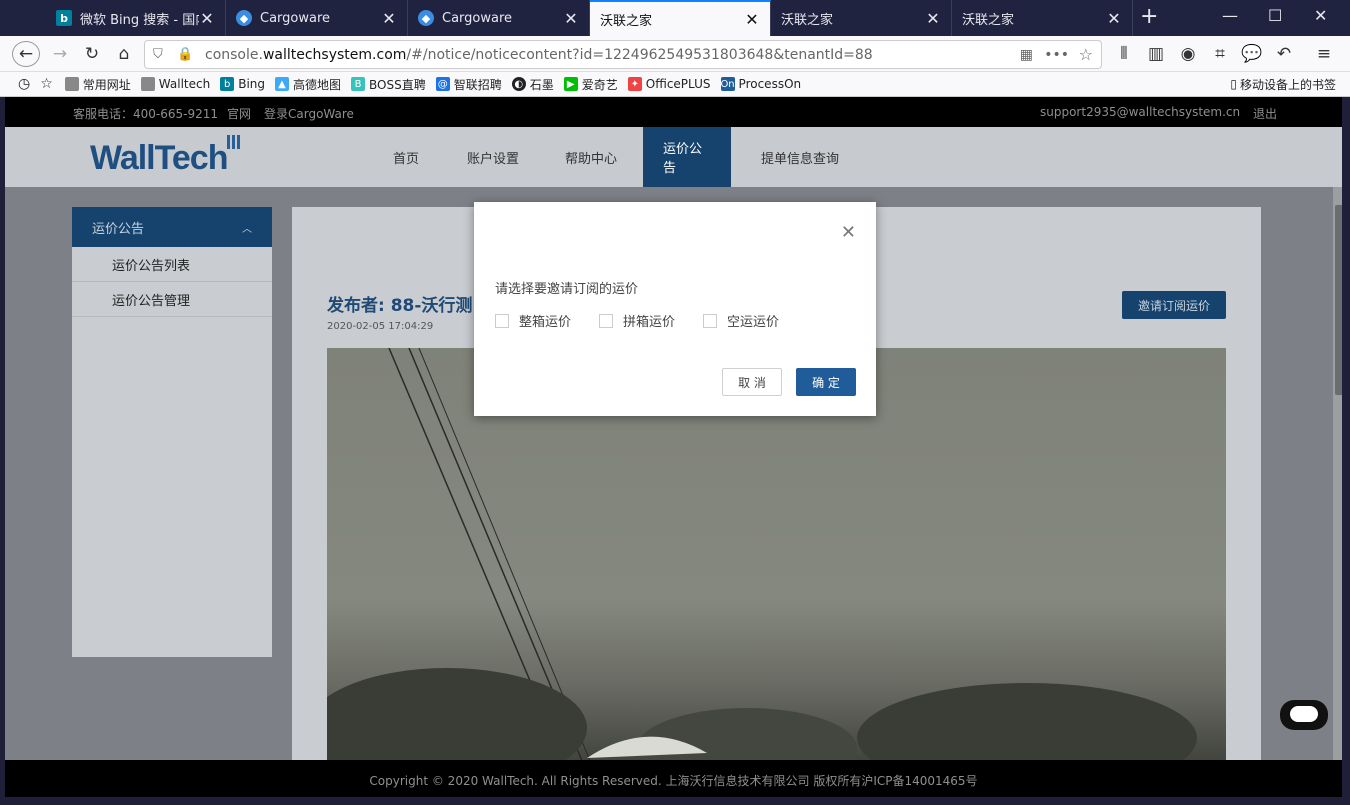  Describe the element at coordinates (1337, 473) in the screenshot. I see `page-scrollbar` at that location.